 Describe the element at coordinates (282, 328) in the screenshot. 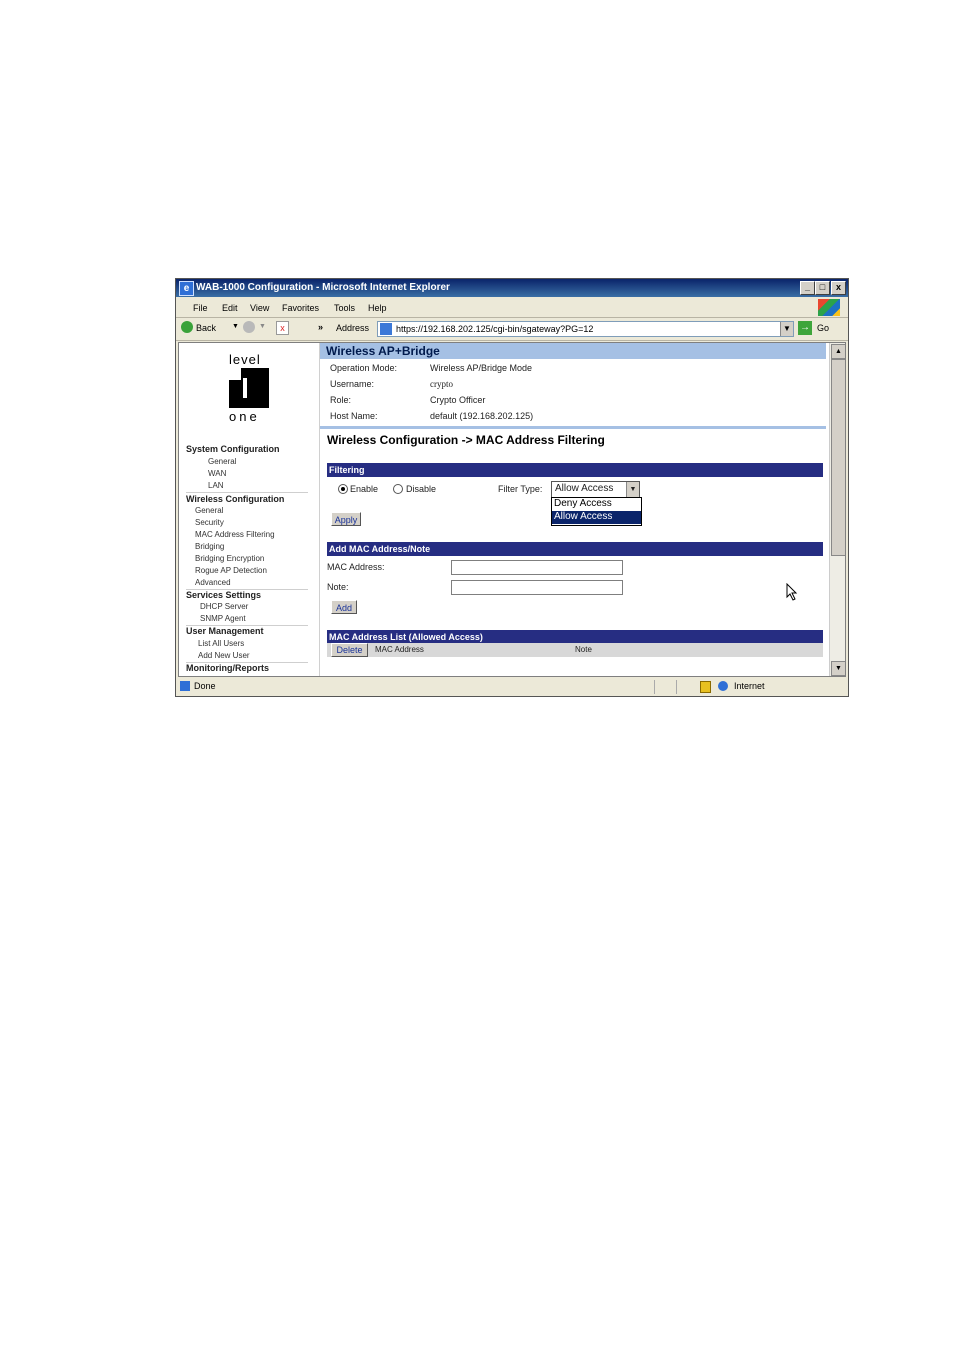

I see `stop-icon: x` at that location.